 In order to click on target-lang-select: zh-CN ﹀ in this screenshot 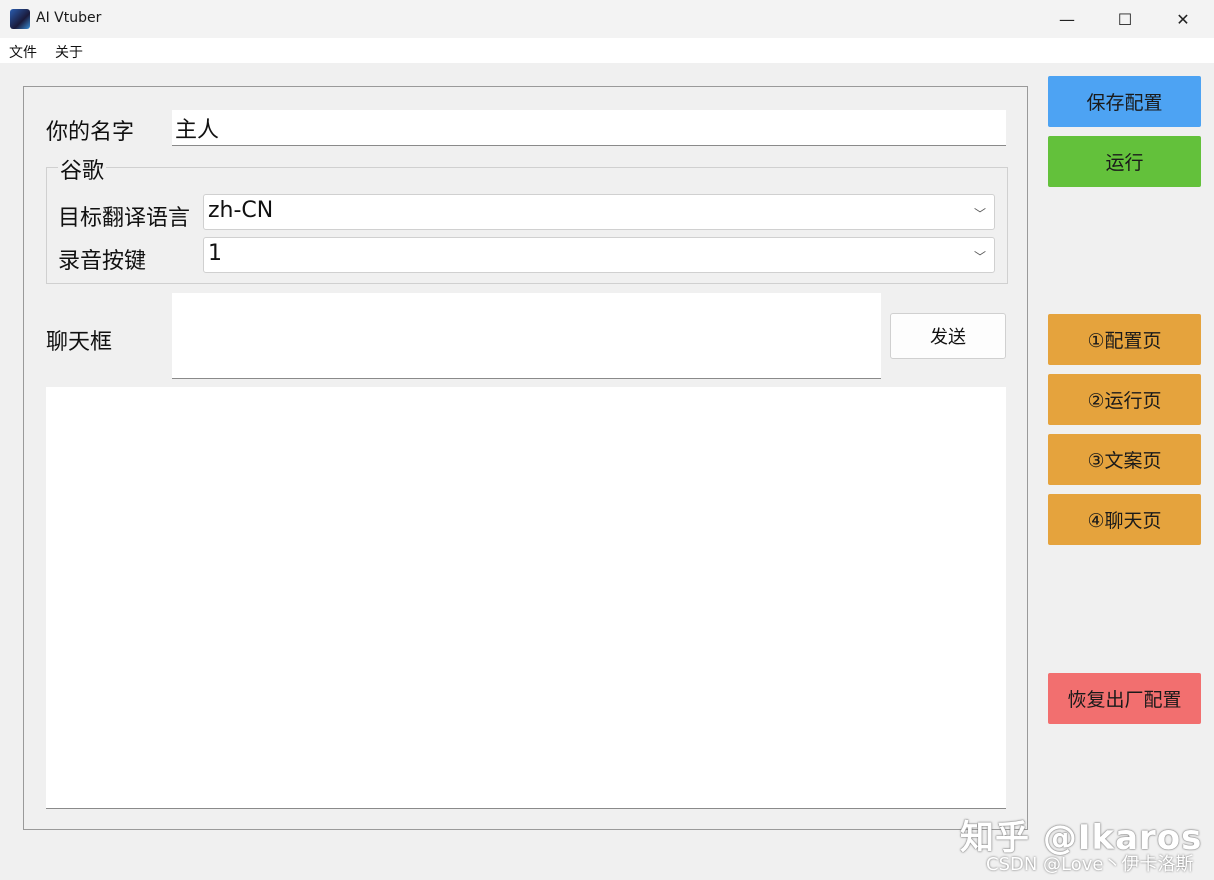, I will do `click(599, 212)`.